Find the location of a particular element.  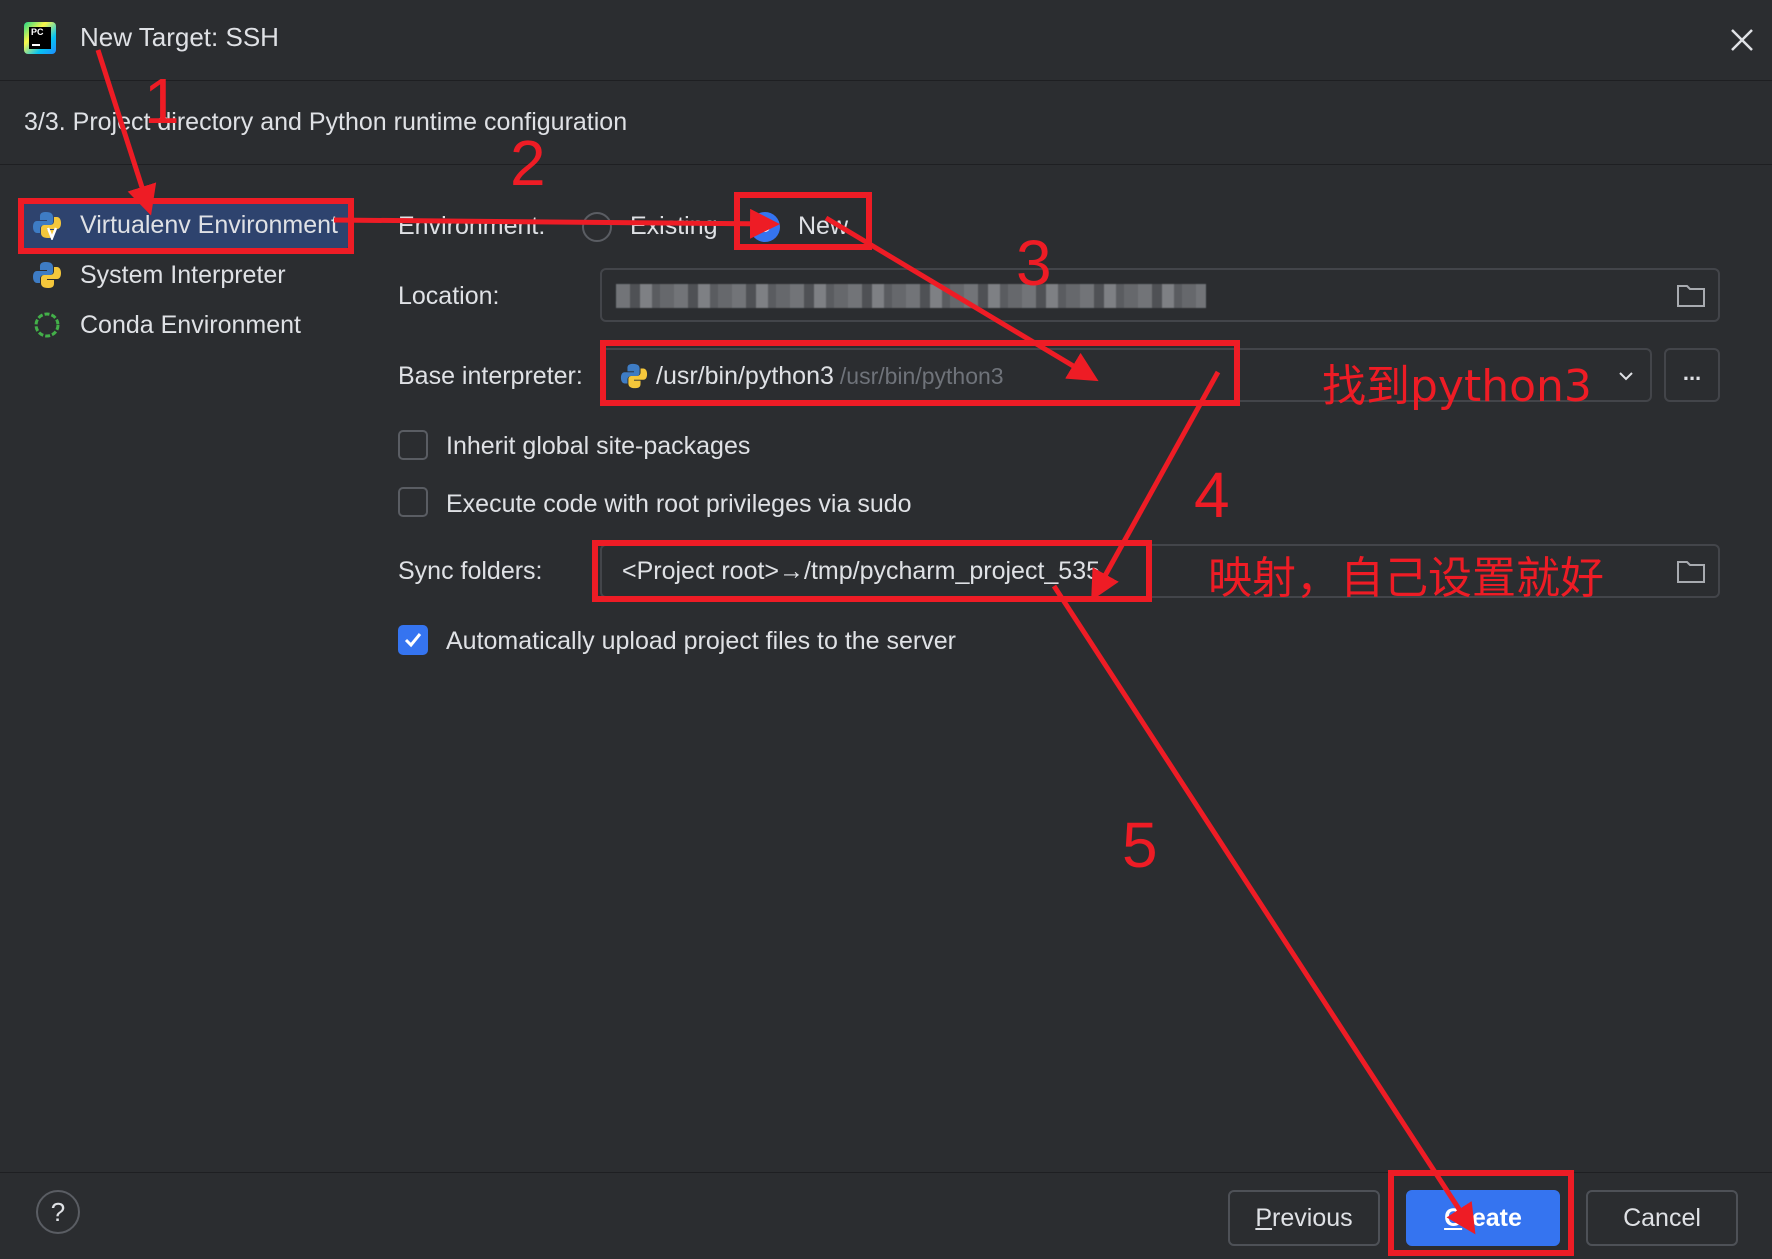

annotation-box-new is located at coordinates (803, 221).